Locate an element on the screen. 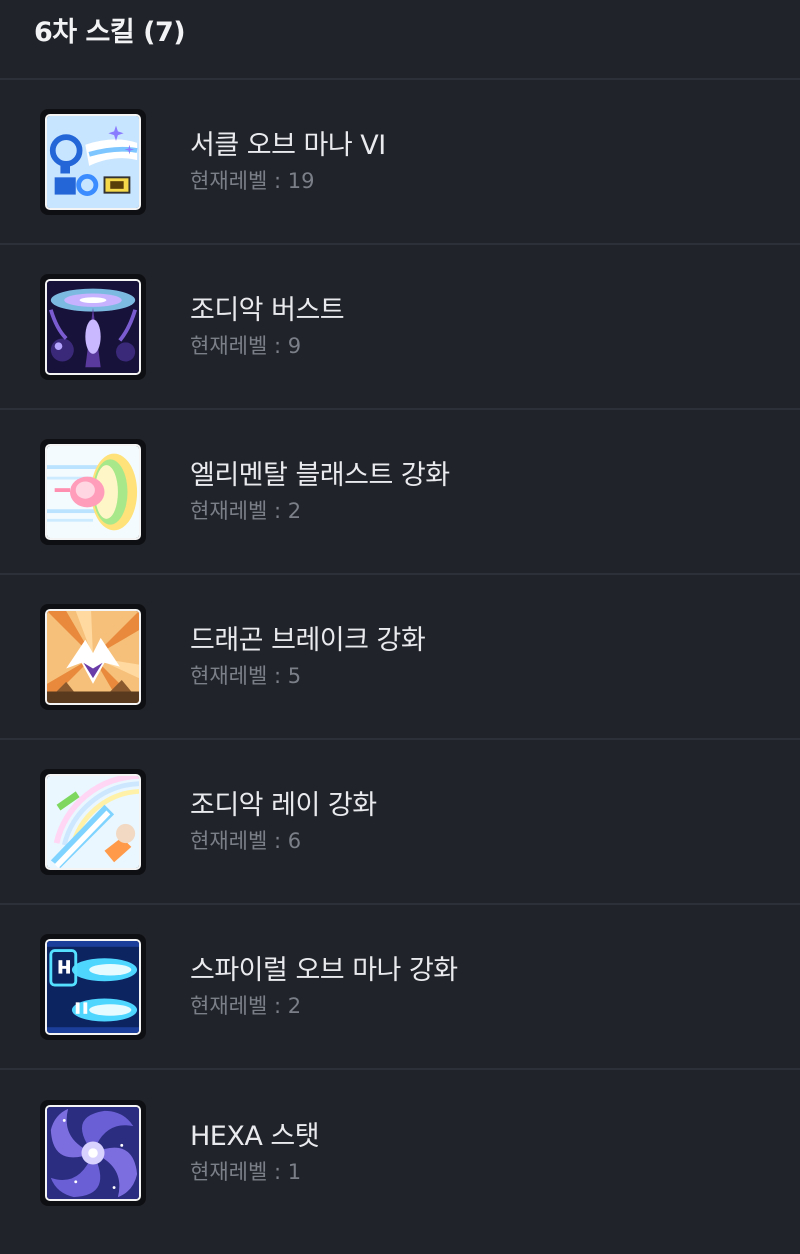  section-title: 6차 스킬 (7) is located at coordinates (110, 32).